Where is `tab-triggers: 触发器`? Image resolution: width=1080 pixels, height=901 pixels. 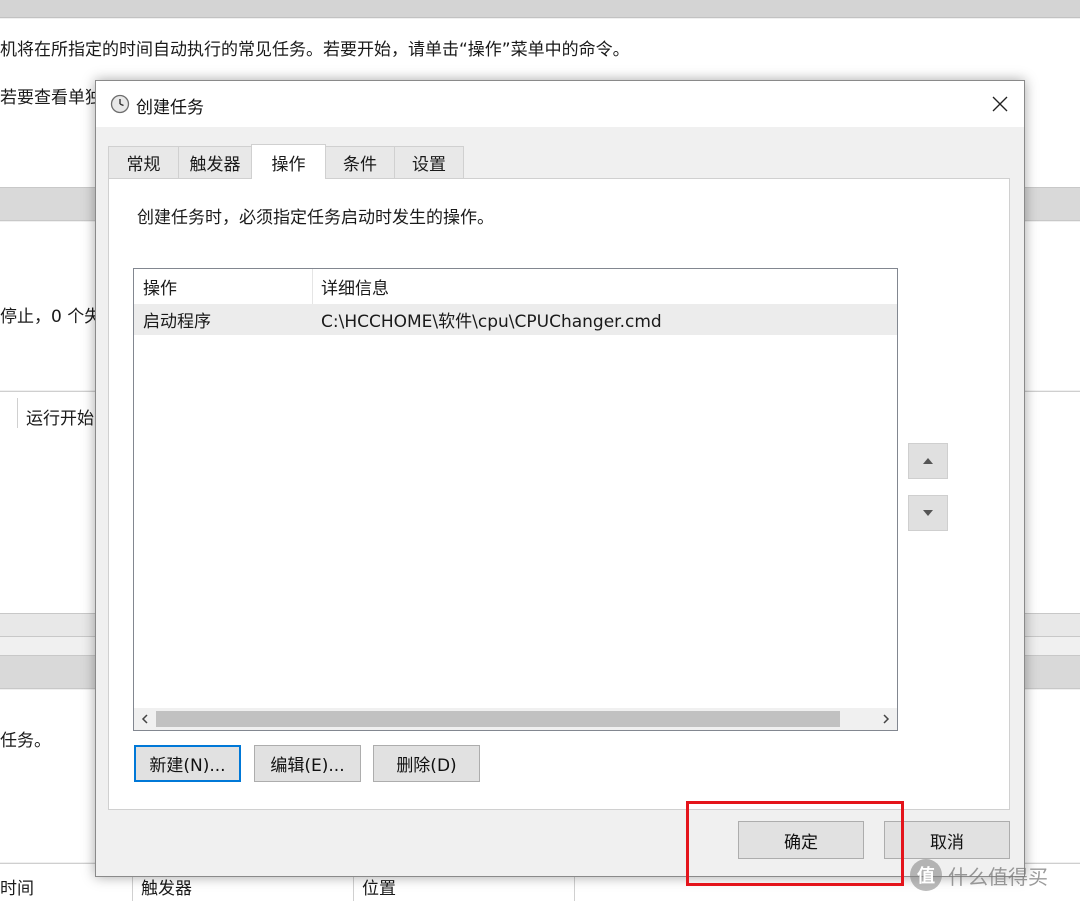
tab-triggers: 触发器 is located at coordinates (215, 162).